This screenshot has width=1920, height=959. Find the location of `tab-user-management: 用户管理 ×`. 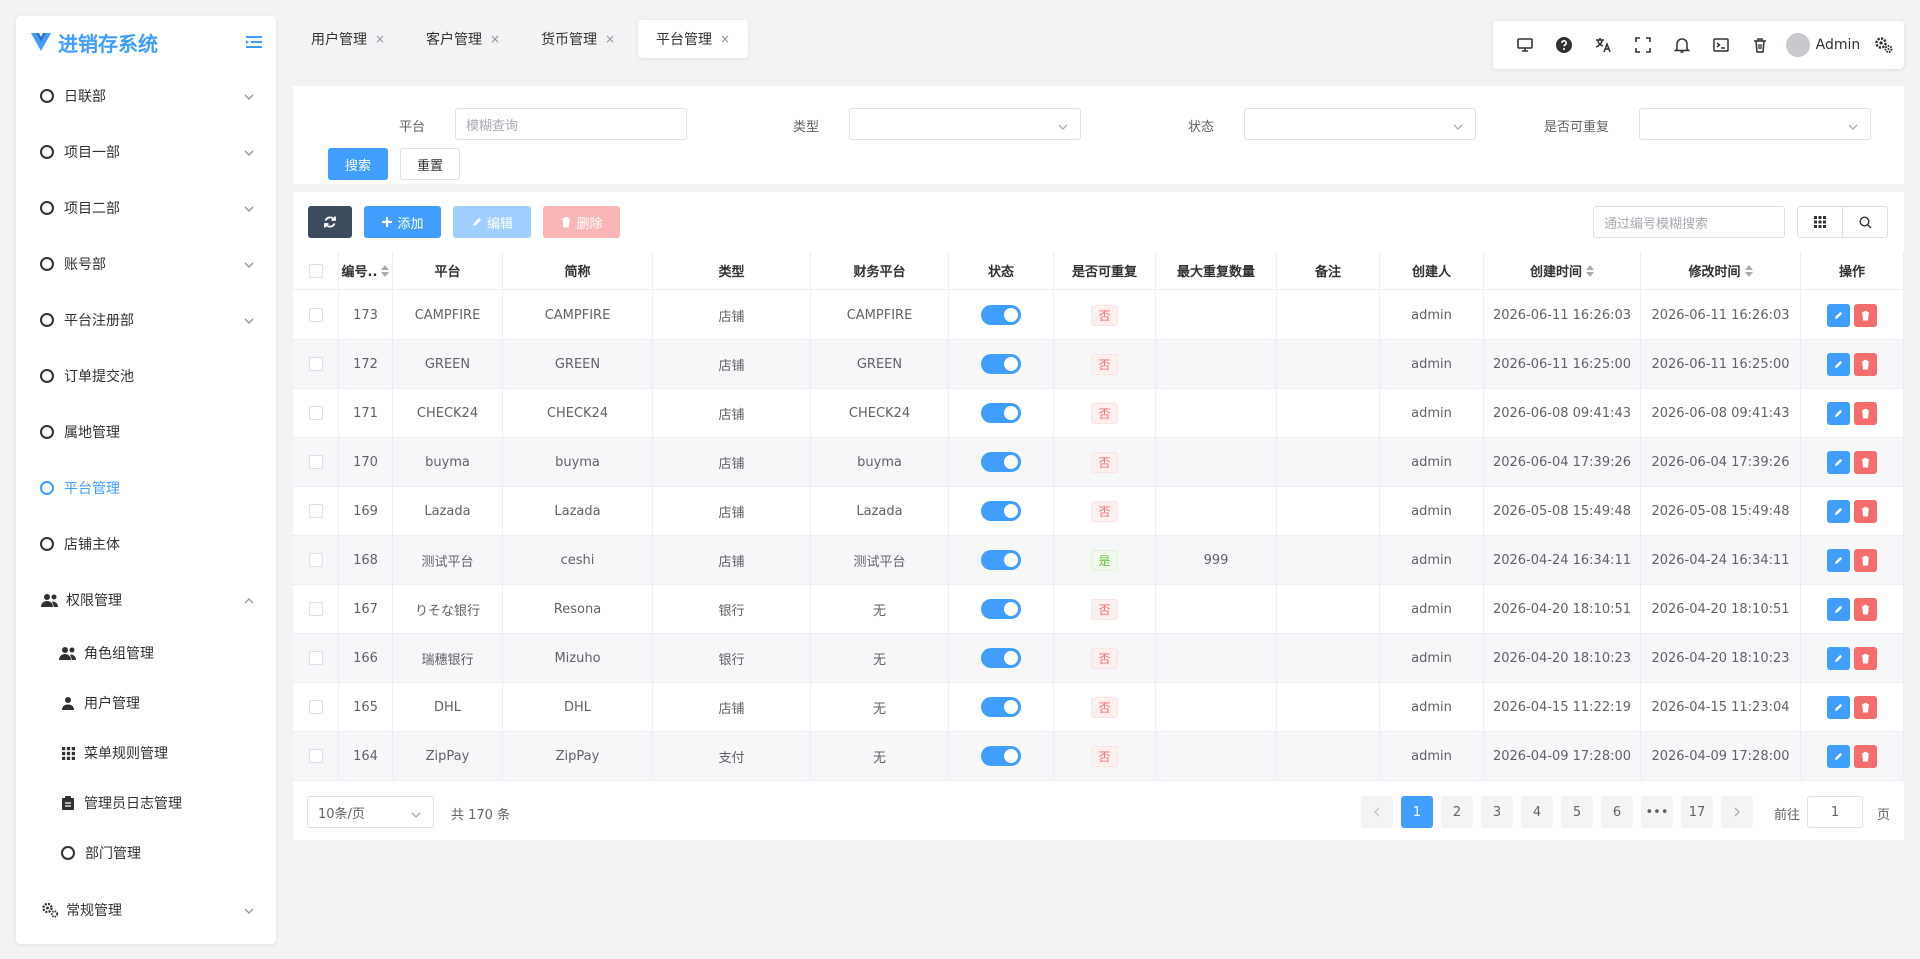

tab-user-management: 用户管理 × is located at coordinates (348, 39).